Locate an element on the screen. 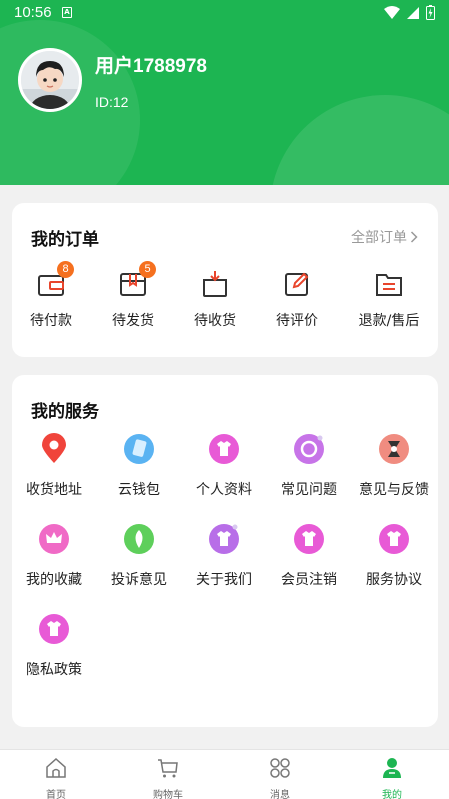  refund-folder-icon is located at coordinates (389, 284).